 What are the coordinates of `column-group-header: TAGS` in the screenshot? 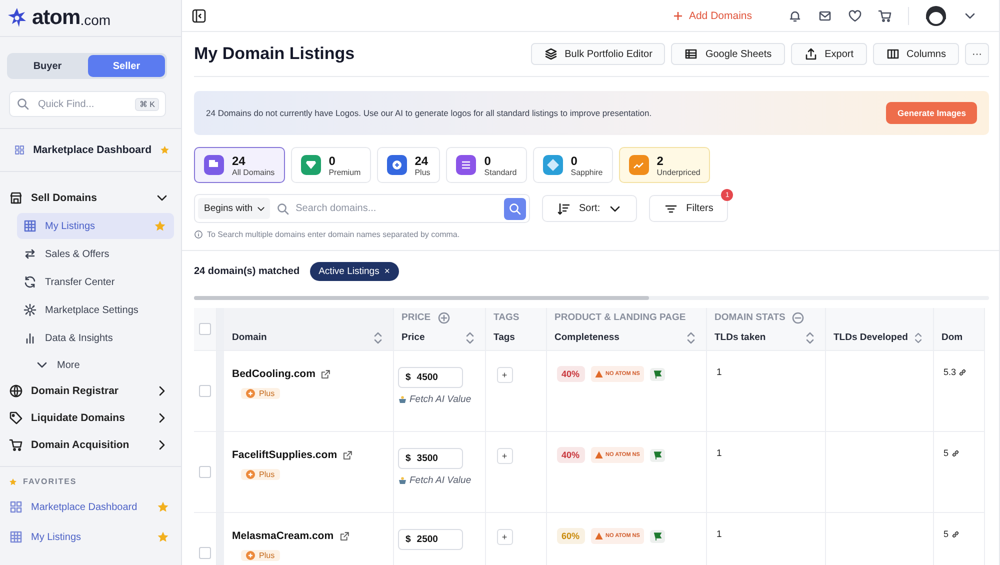 It's located at (507, 317).